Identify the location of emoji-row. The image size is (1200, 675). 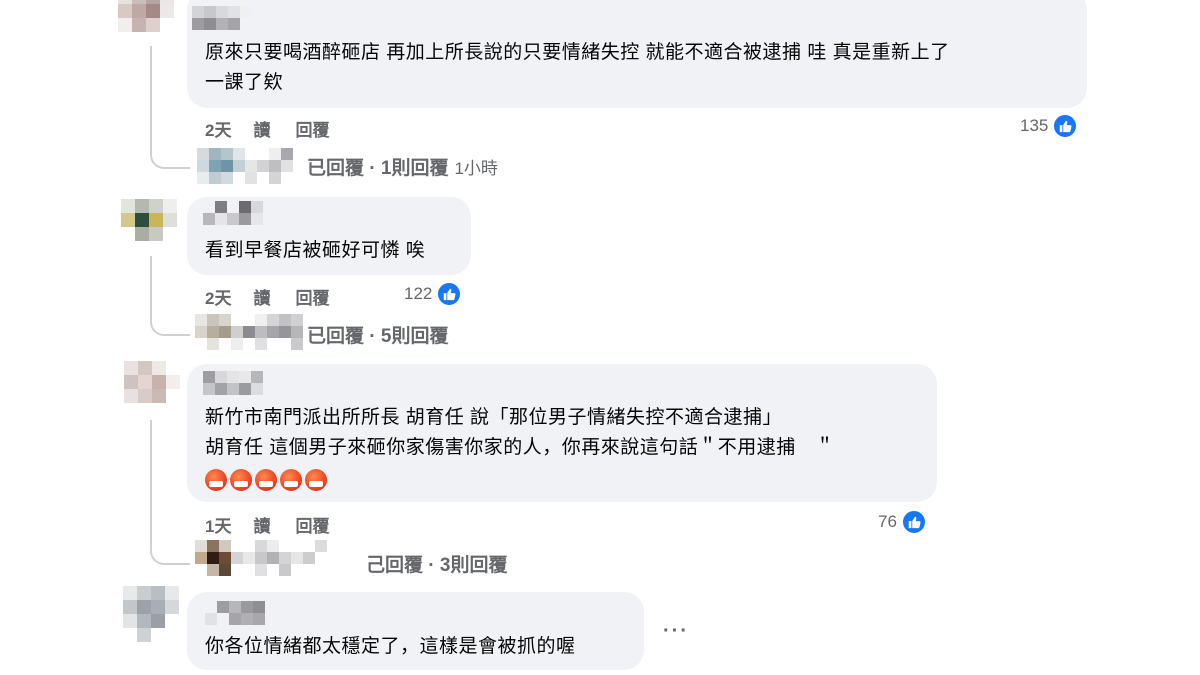
(266, 480).